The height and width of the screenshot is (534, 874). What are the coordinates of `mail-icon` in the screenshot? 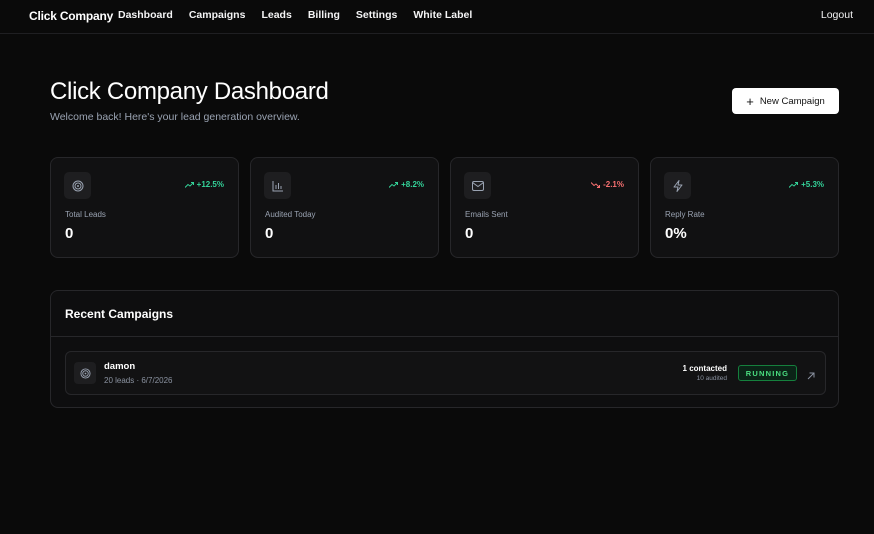 It's located at (477, 185).